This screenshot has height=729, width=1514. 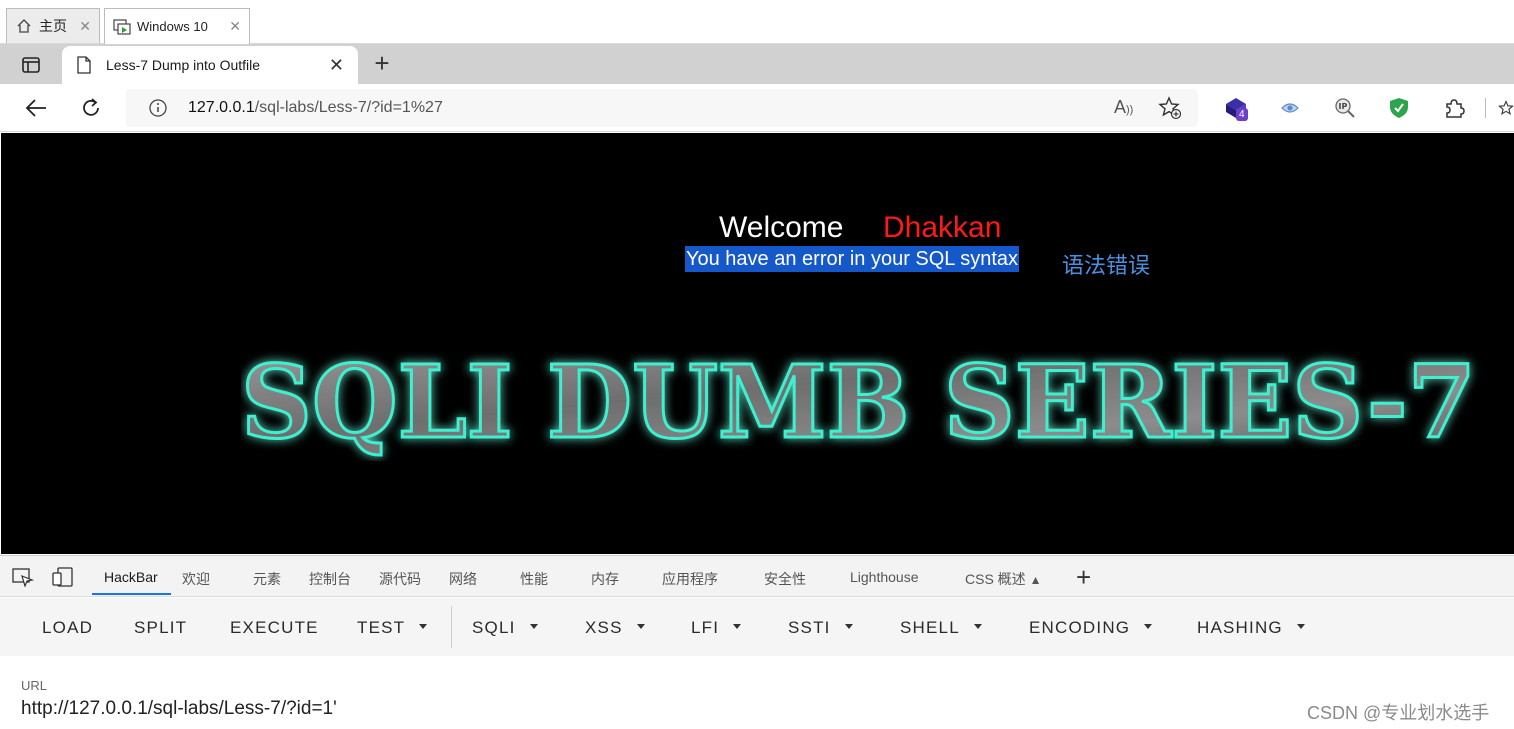 What do you see at coordinates (662, 108) in the screenshot?
I see `address-bar: 127.0.0.1/sql-labs/Less-7/?id=1%27 A))` at bounding box center [662, 108].